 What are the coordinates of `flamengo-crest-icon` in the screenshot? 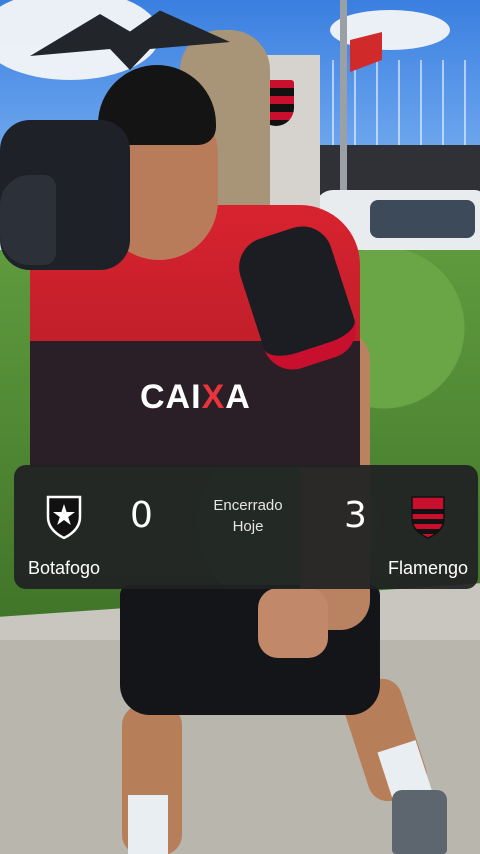 It's located at (428, 517).